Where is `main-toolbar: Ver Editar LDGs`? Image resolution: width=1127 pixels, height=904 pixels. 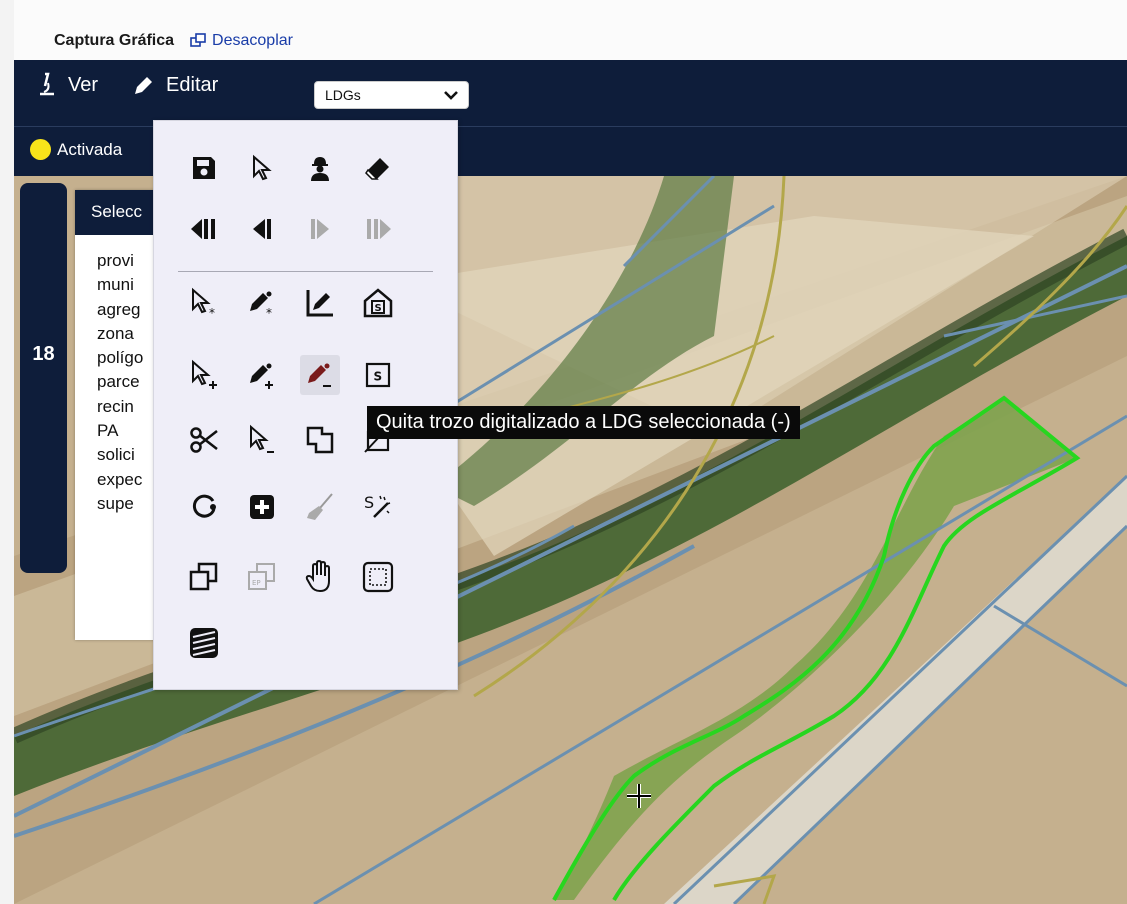
main-toolbar: Ver Editar LDGs is located at coordinates (570, 93).